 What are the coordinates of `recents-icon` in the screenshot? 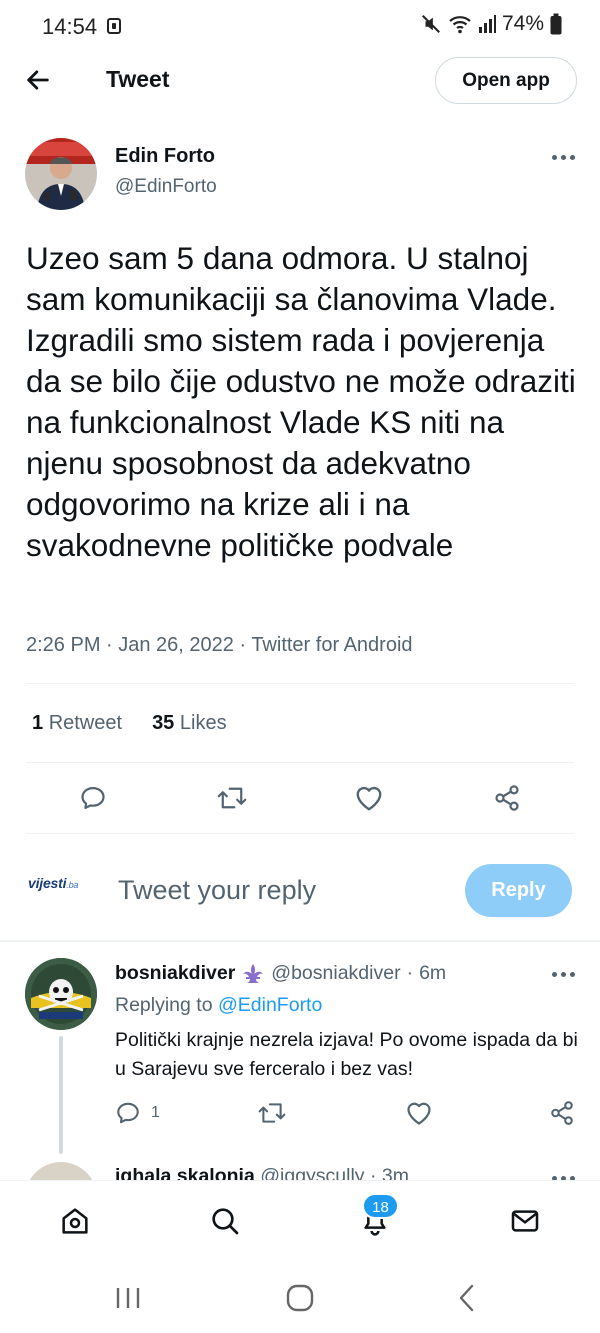 It's located at (128, 1298).